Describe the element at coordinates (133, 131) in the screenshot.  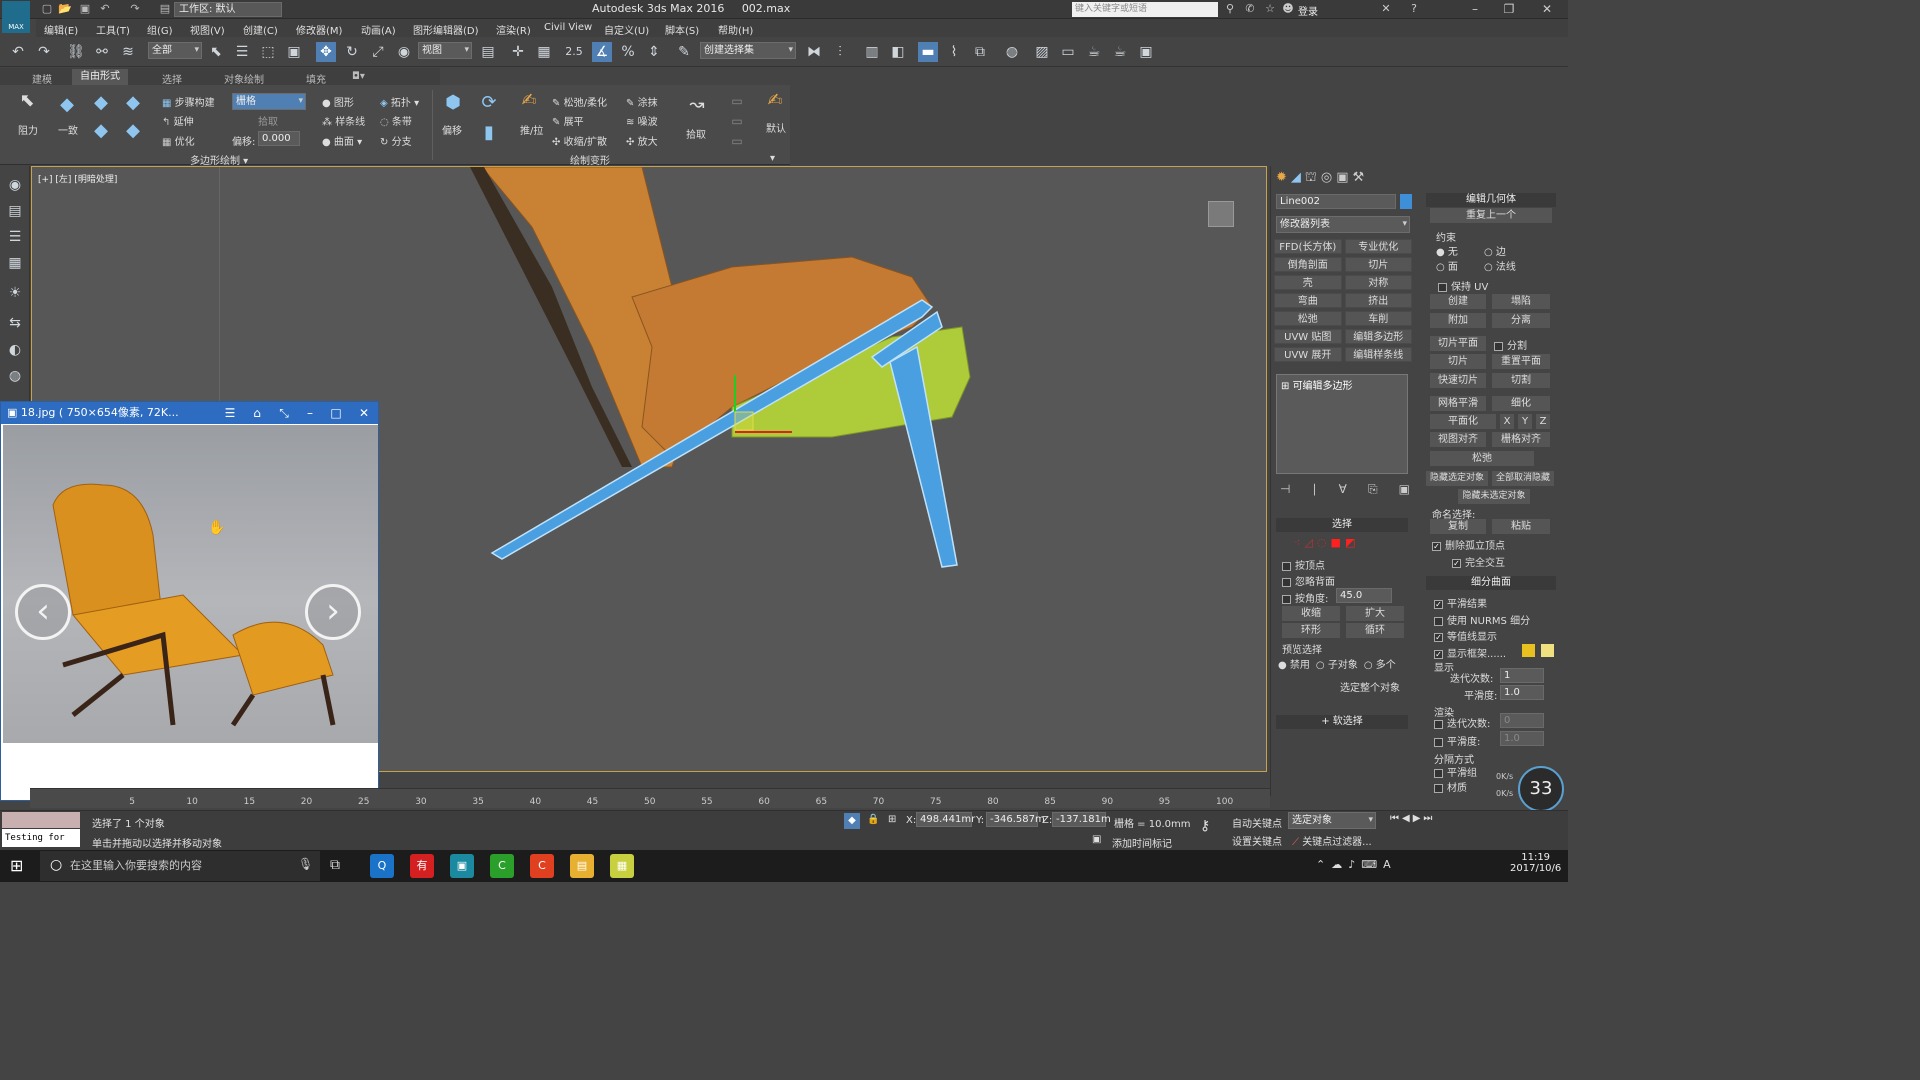
I see `brush-icon-4: ◆` at that location.